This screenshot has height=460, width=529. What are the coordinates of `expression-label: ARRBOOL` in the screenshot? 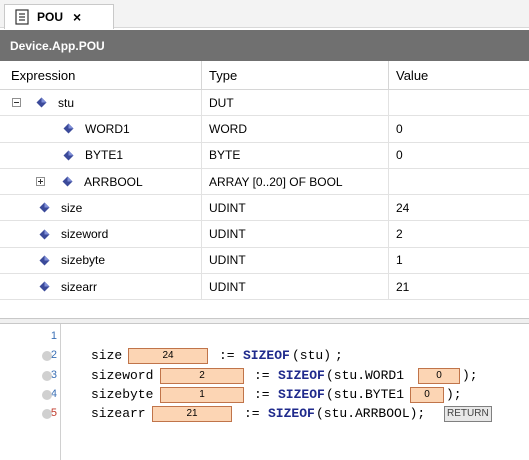 It's located at (113, 181).